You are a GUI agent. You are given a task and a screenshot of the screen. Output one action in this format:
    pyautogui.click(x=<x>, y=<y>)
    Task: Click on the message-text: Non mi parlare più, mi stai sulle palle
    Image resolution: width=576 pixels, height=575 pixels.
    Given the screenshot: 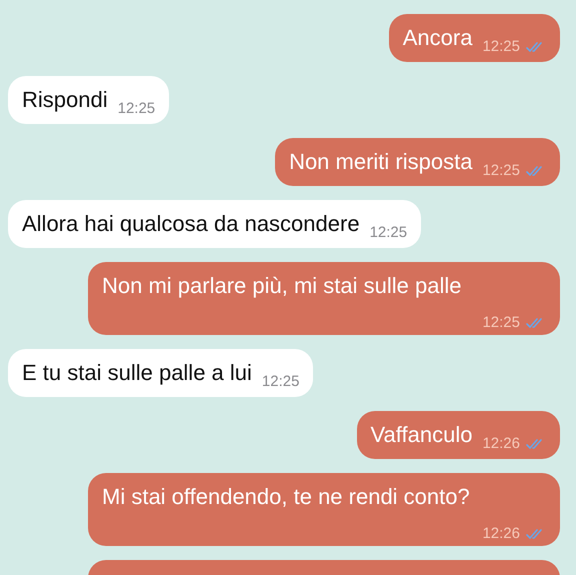 What is the action you would take?
    pyautogui.click(x=282, y=286)
    